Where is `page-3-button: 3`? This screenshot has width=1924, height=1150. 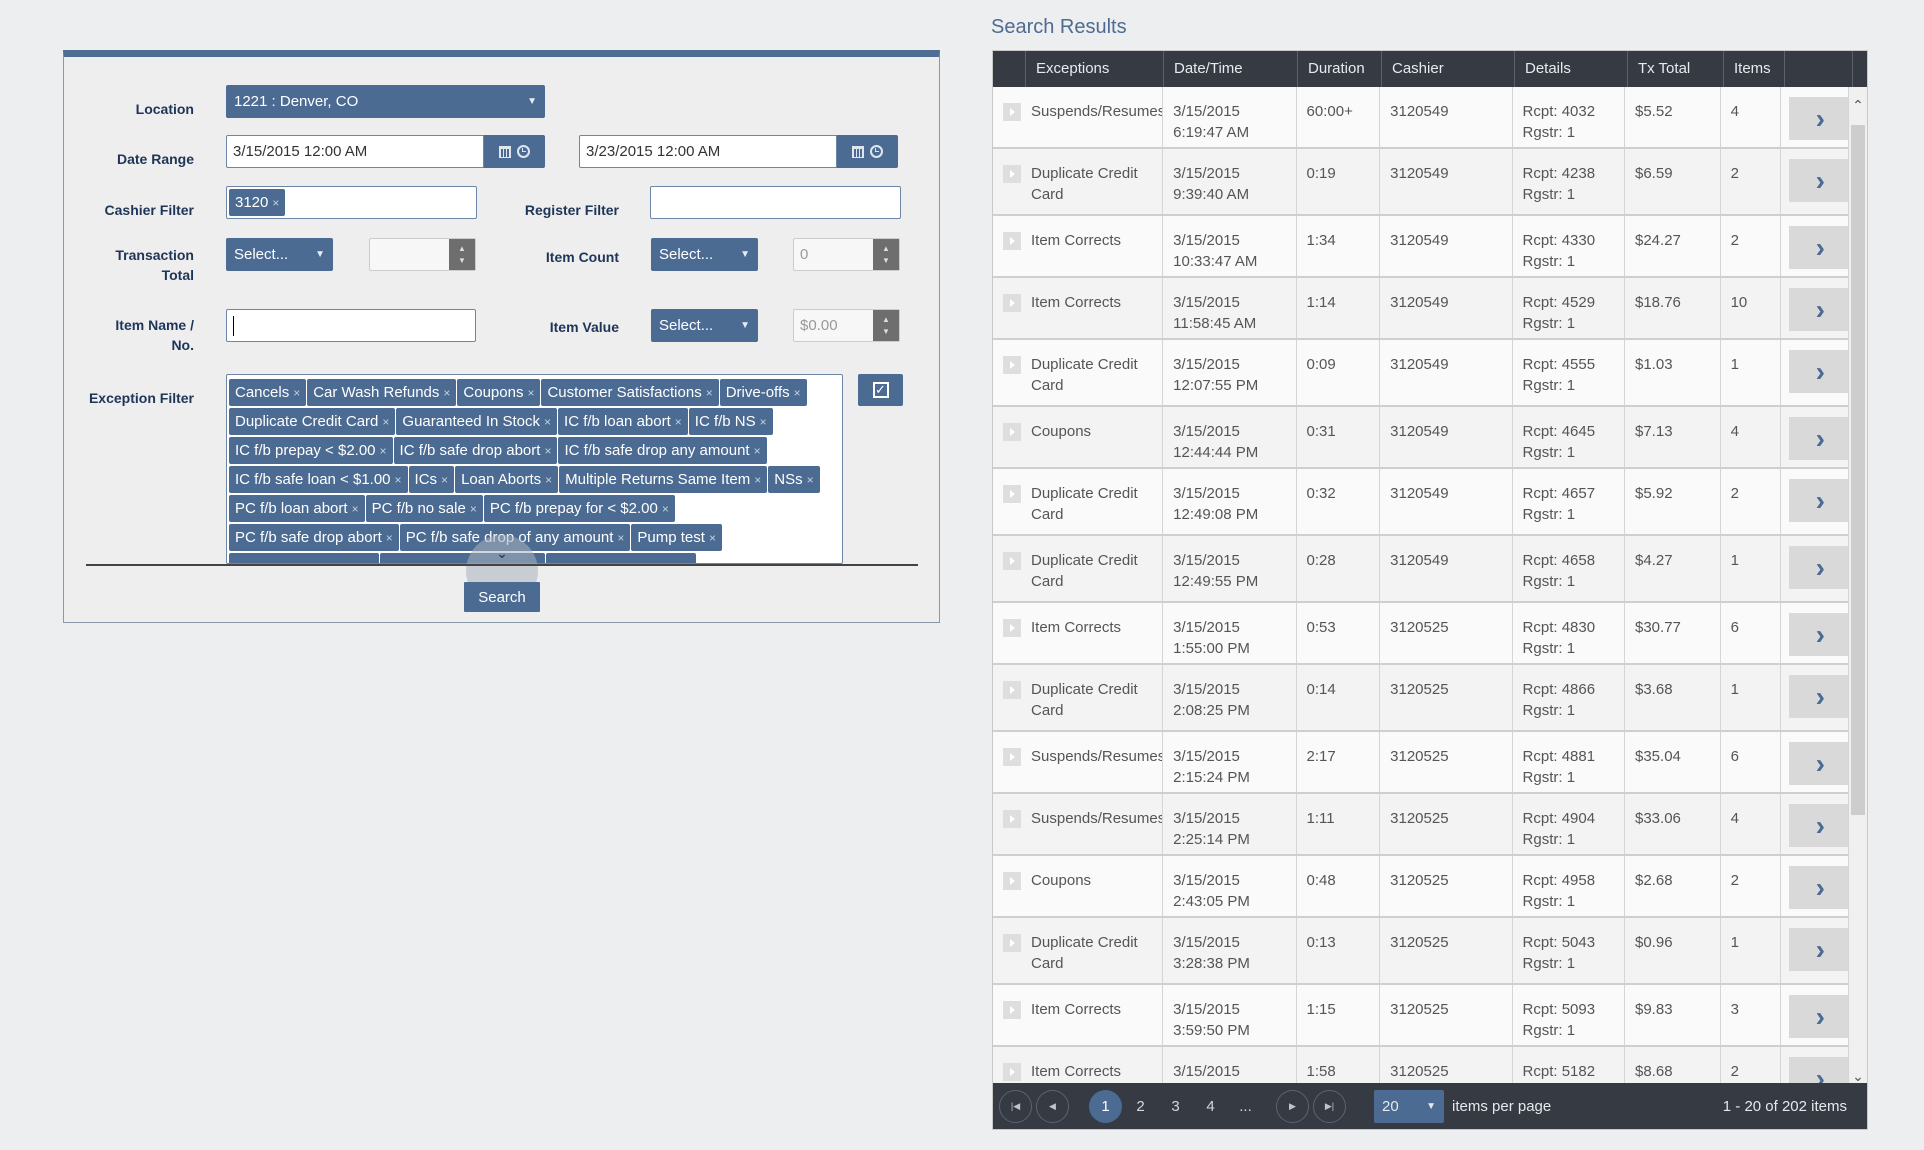
page-3-button: 3 is located at coordinates (1175, 1106).